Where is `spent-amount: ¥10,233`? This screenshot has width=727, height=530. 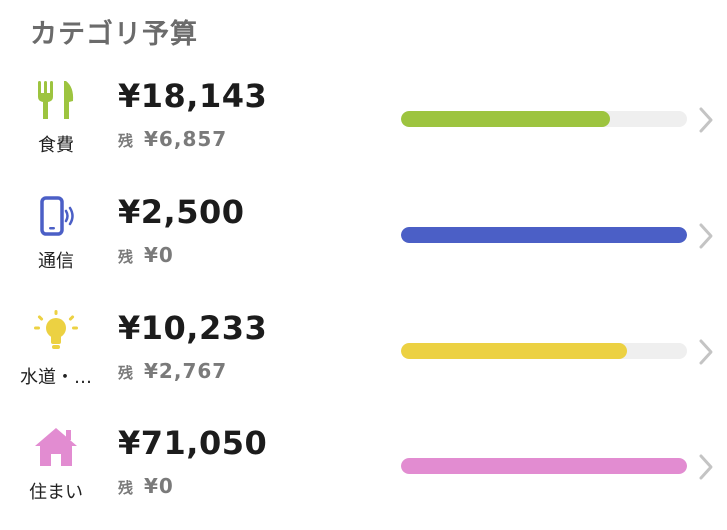
spent-amount: ¥10,233 is located at coordinates (193, 328).